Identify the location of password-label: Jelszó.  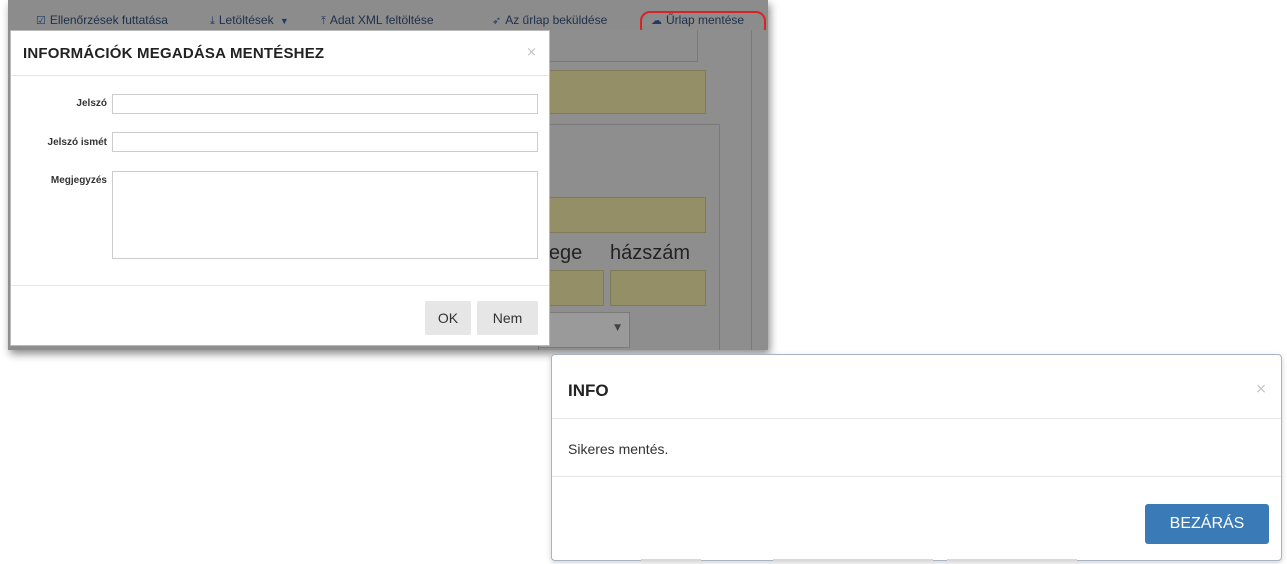
(91, 103).